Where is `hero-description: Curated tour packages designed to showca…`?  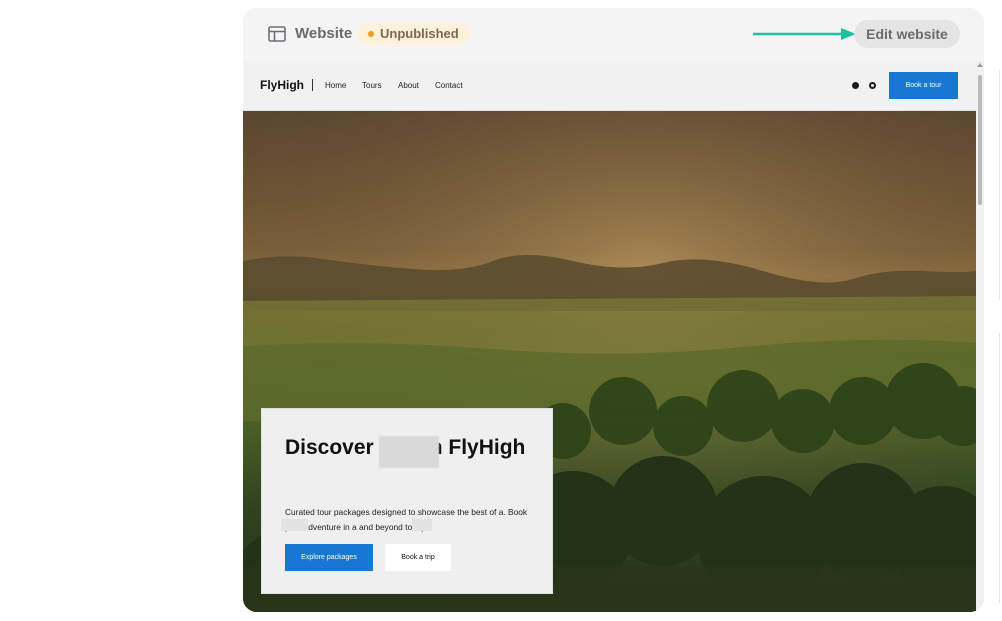 hero-description: Curated tour packages designed to showca… is located at coordinates (406, 519).